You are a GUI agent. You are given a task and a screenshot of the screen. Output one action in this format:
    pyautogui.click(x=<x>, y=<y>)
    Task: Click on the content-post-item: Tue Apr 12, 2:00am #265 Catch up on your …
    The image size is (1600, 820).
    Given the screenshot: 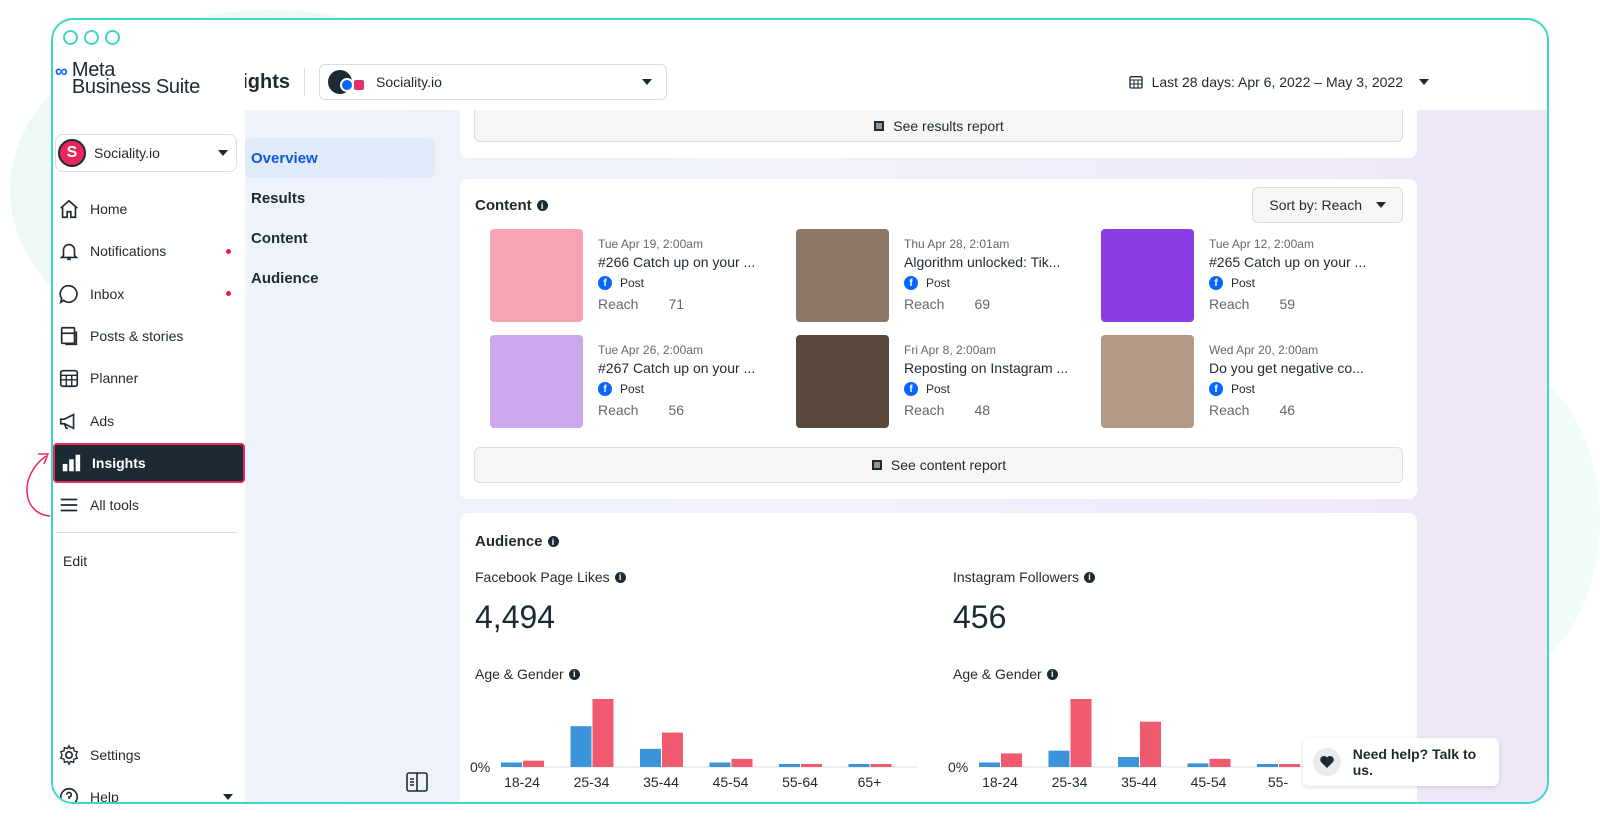 What is the action you would take?
    pyautogui.click(x=1232, y=277)
    